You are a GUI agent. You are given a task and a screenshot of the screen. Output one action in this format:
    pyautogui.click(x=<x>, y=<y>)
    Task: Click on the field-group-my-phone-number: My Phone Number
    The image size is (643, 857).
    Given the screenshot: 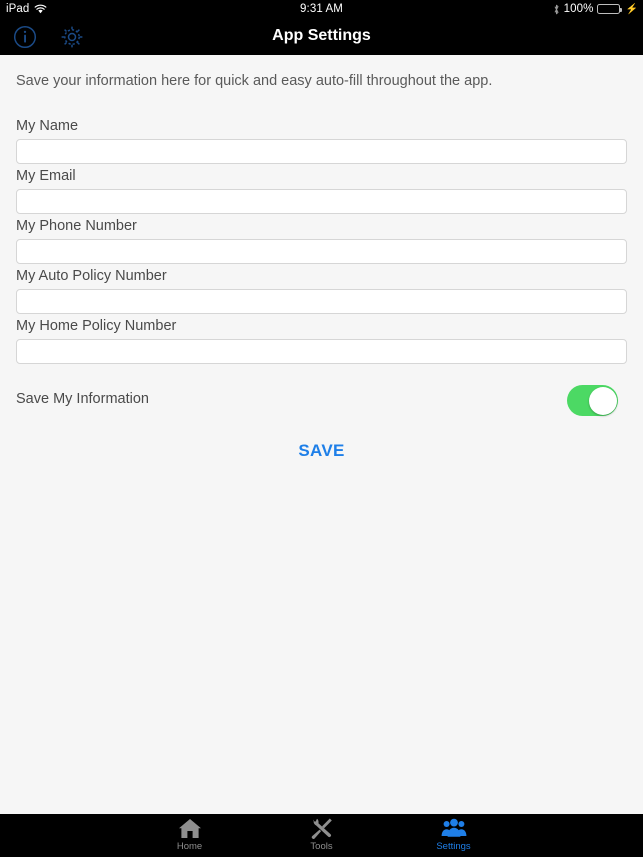 What is the action you would take?
    pyautogui.click(x=321, y=241)
    